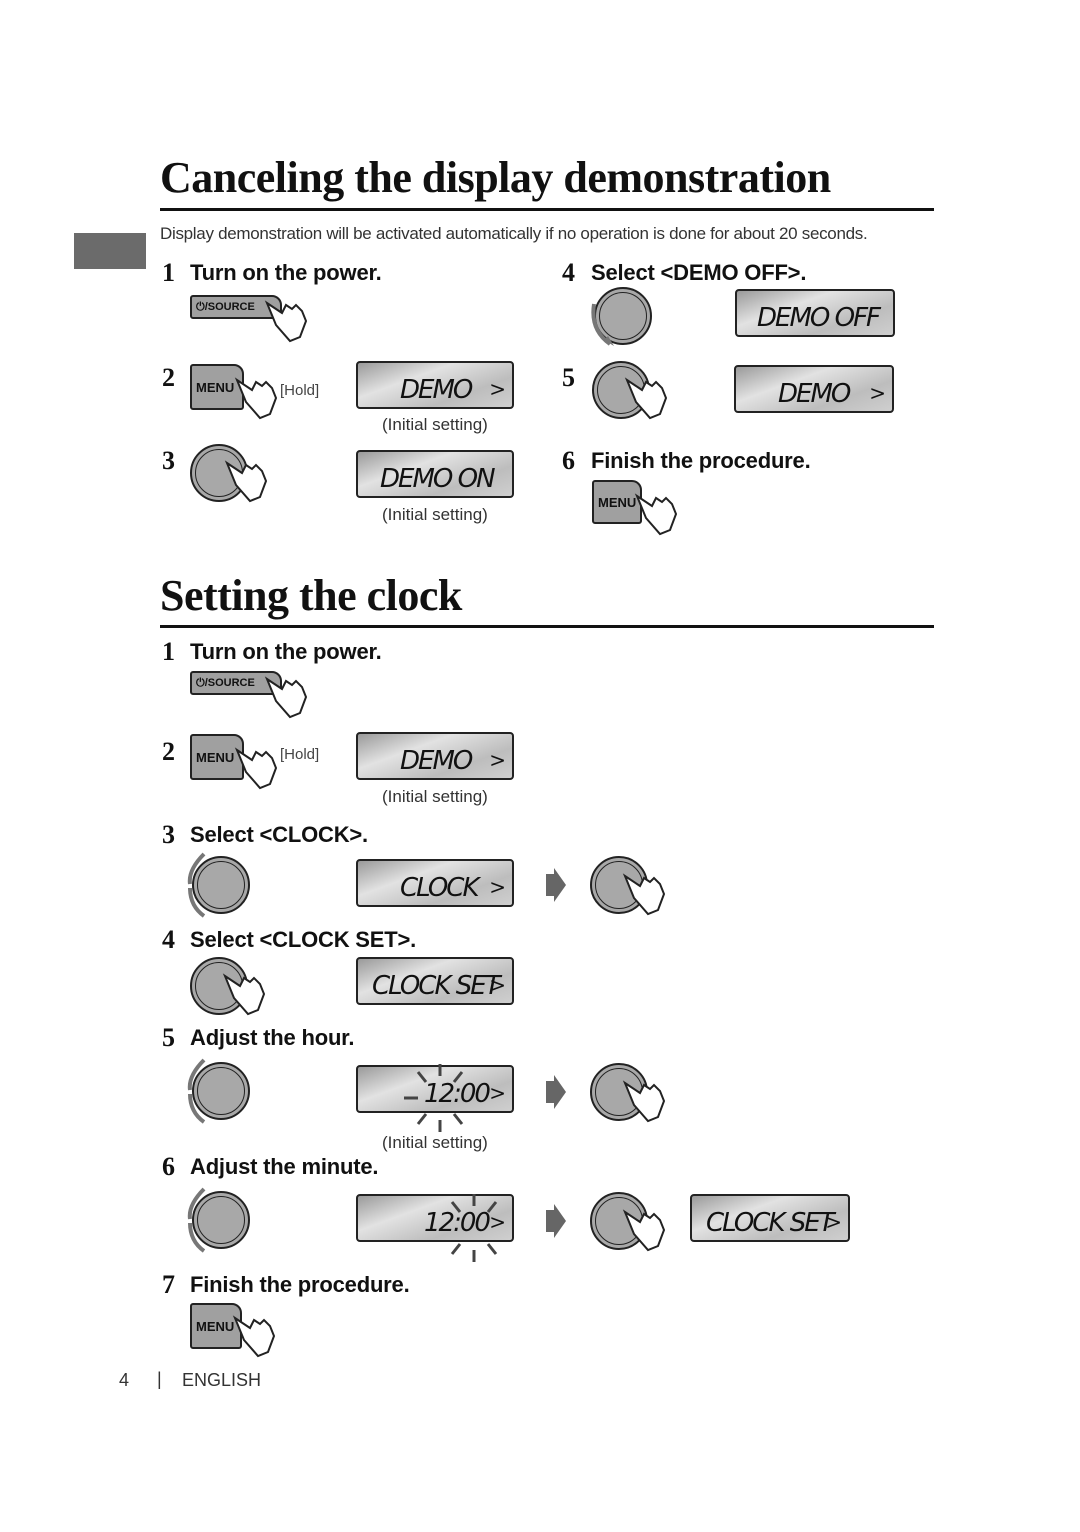 The width and height of the screenshot is (1080, 1532). Describe the element at coordinates (602, 324) in the screenshot. I see `rotate-arrow-icon` at that location.